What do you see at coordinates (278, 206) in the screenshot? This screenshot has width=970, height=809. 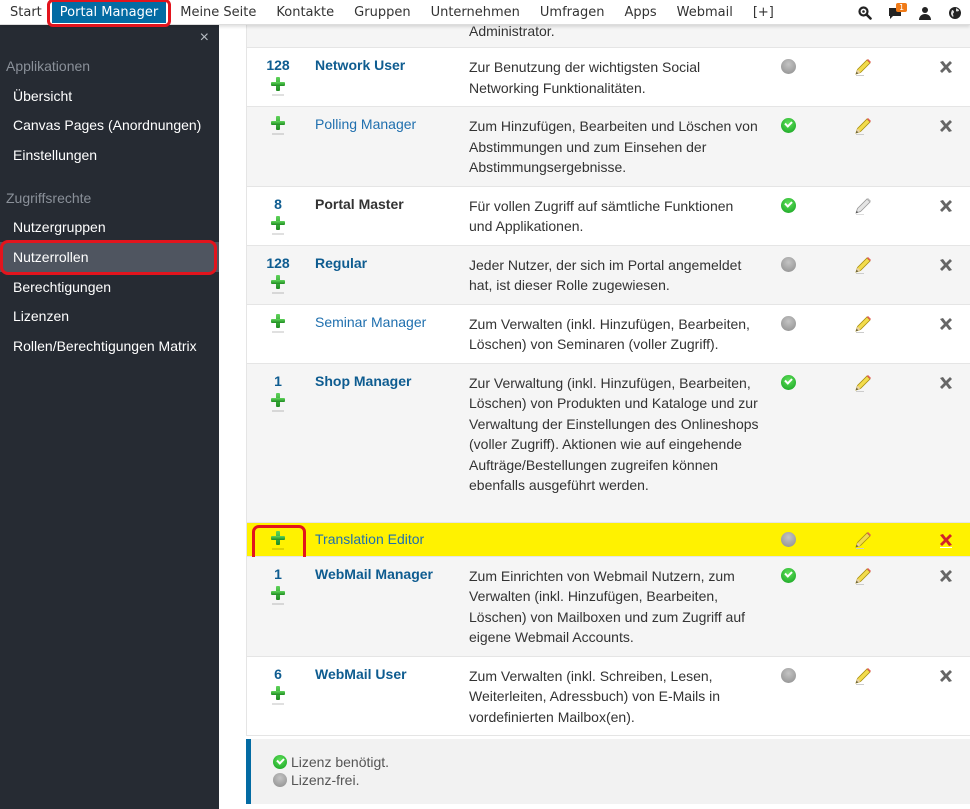 I see `user-count: 8` at bounding box center [278, 206].